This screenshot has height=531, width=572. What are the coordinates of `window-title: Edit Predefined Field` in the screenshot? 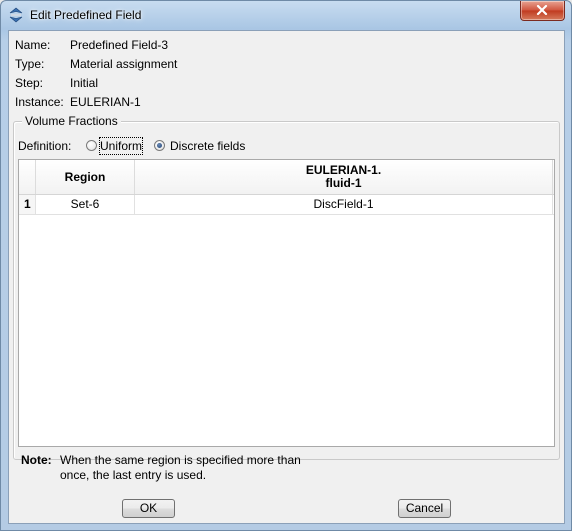 It's located at (86, 15).